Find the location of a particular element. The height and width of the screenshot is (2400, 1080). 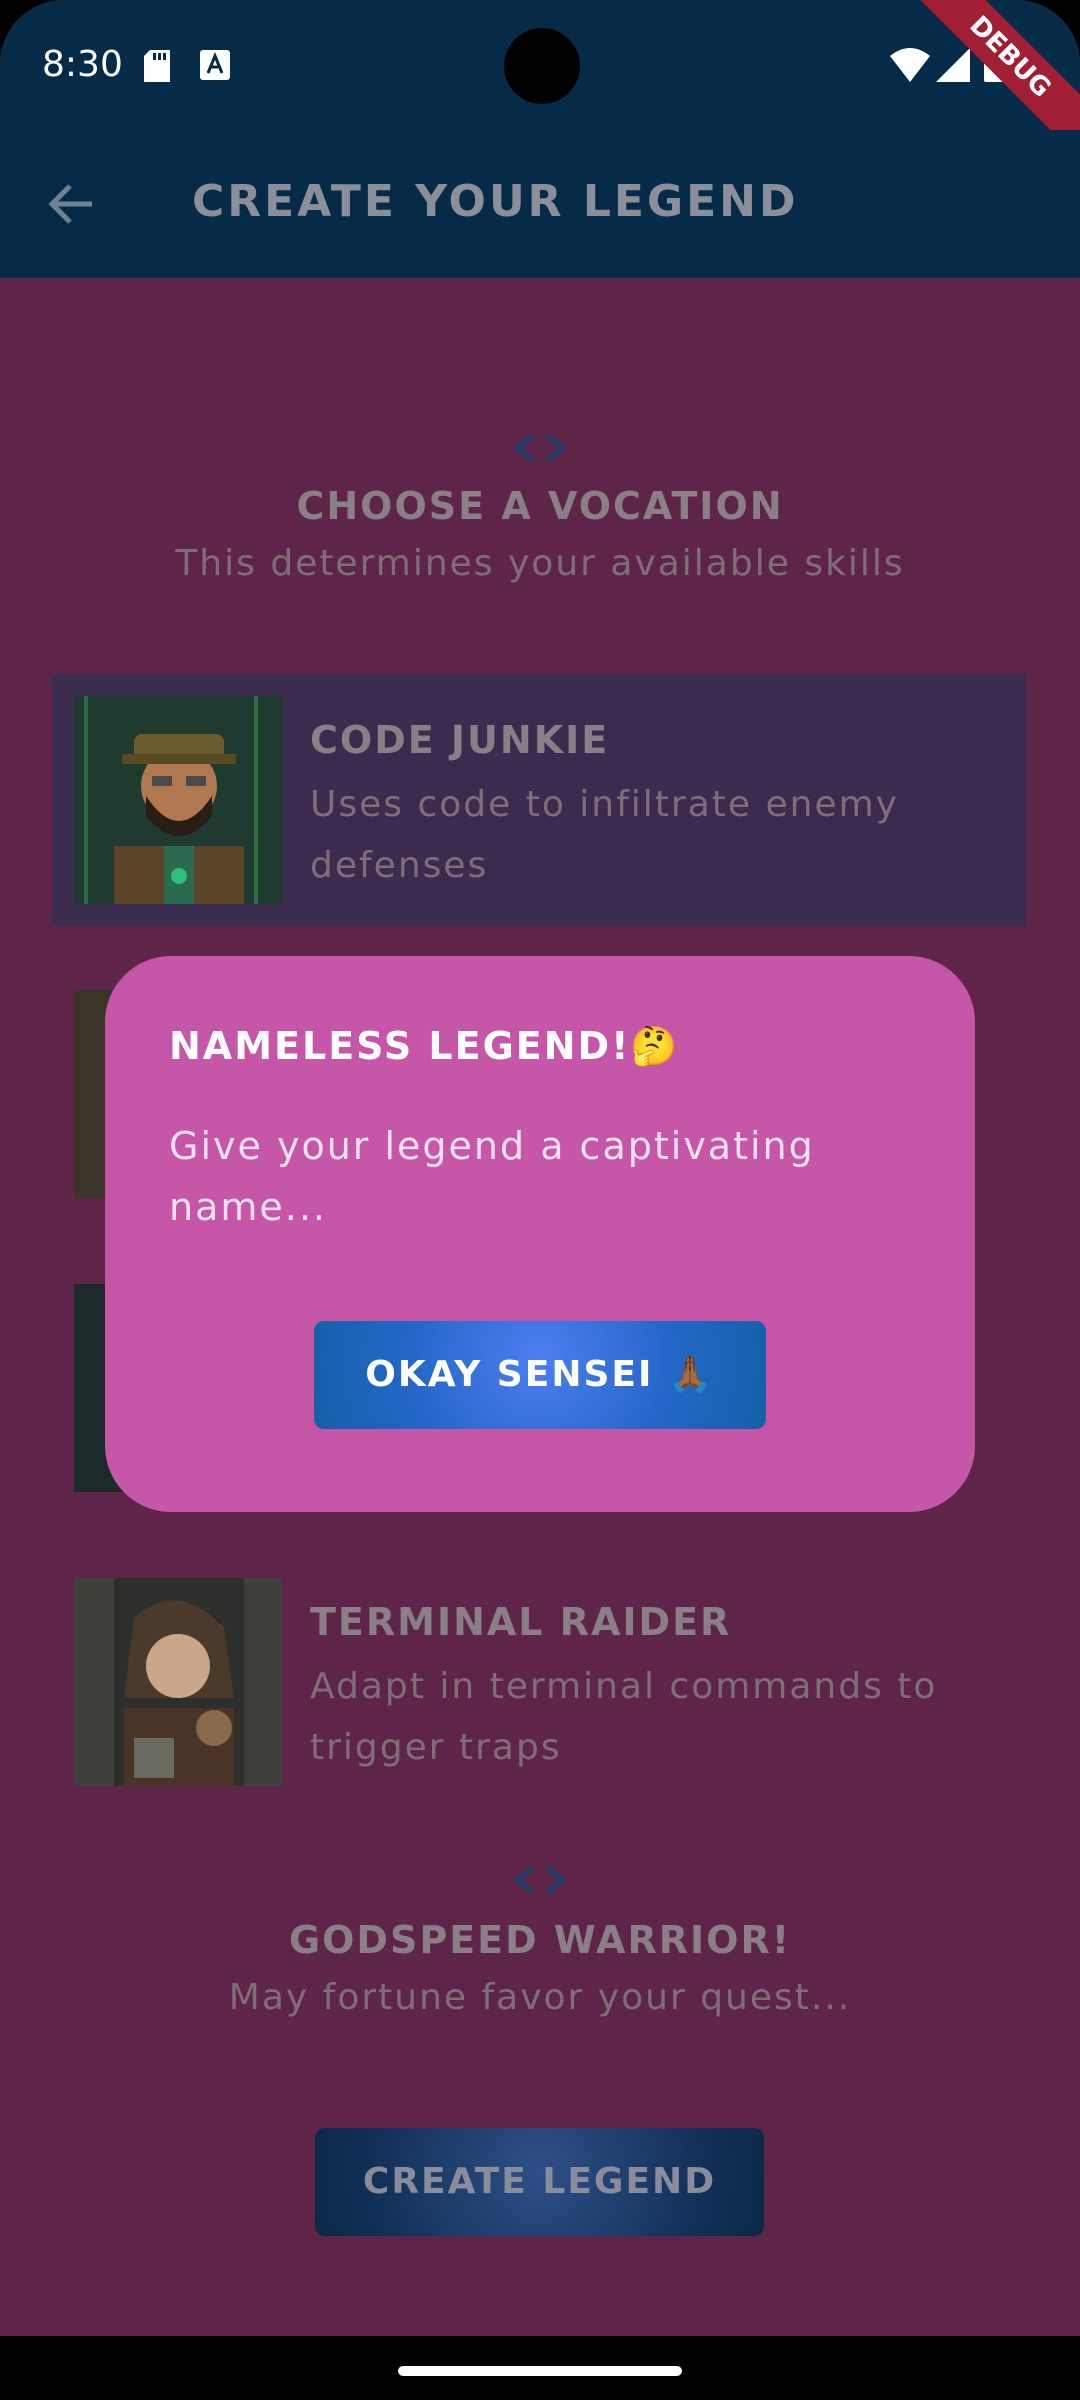

footer-section-title: GODSPEED WARRIOR! is located at coordinates (540, 1940).